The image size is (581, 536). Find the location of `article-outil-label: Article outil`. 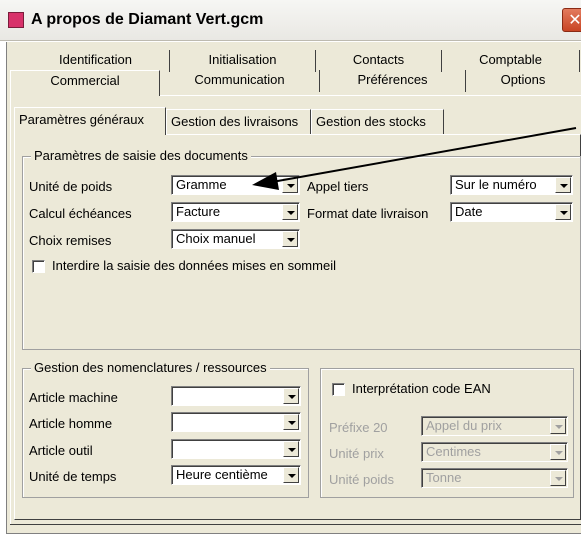

article-outil-label: Article outil is located at coordinates (61, 450).